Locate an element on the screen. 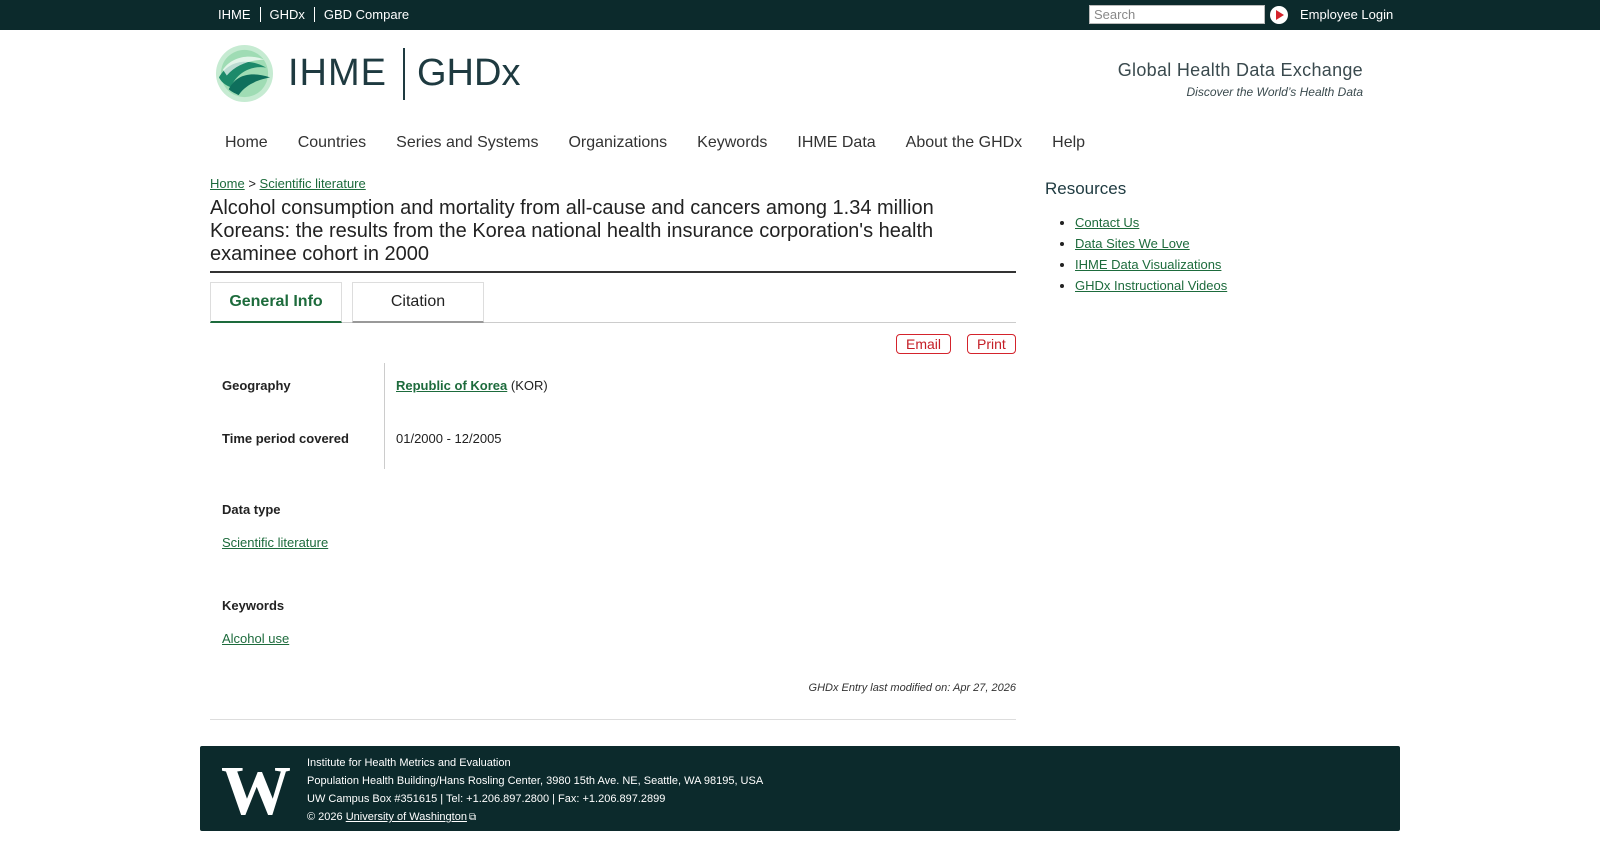 This screenshot has height=861, width=1600. geography-value: Republic of Korea (KOR) is located at coordinates (472, 385).